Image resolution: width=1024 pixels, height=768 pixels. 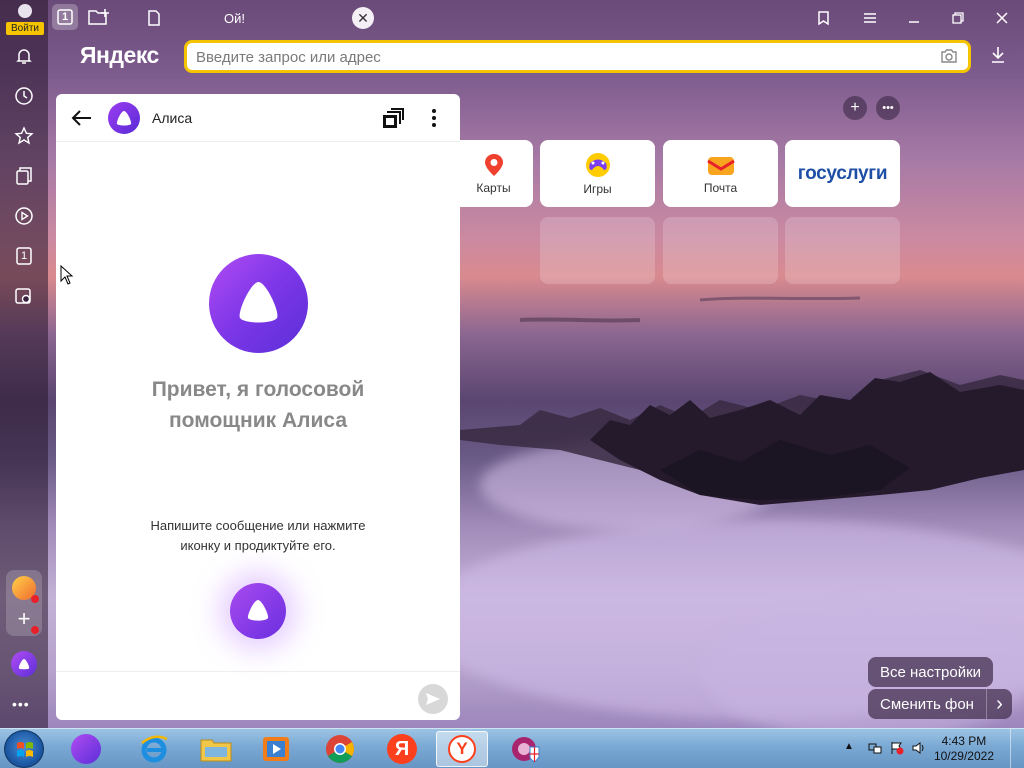 I want to click on menu-button, so click(x=870, y=18).